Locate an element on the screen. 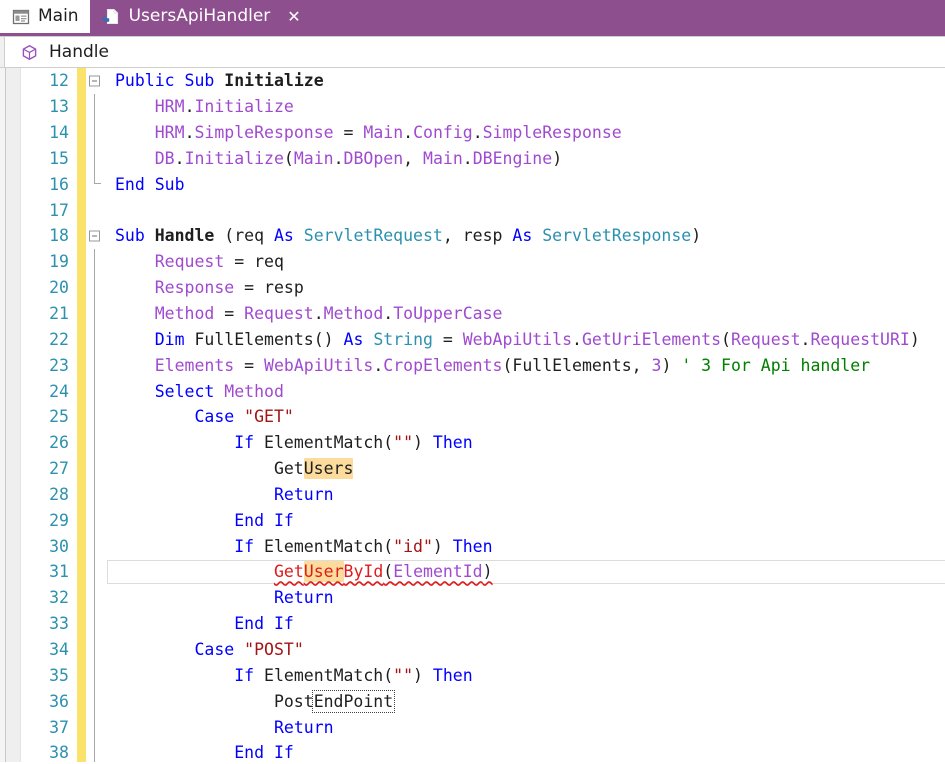 The image size is (945, 764). code-line: 34 Case "POST" is located at coordinates (483, 649).